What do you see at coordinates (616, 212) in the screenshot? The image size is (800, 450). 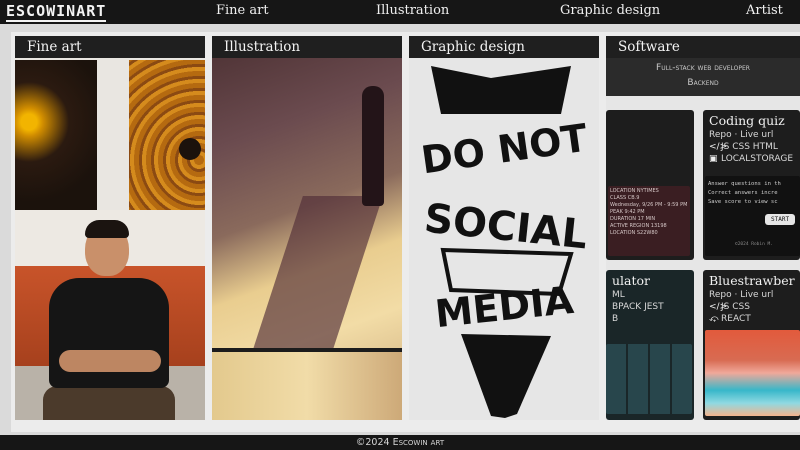 I see `peak-label: PEAK` at bounding box center [616, 212].